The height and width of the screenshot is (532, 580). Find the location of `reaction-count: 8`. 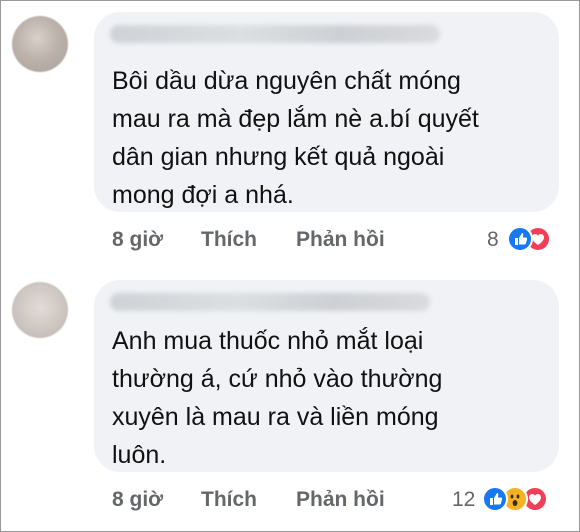

reaction-count: 8 is located at coordinates (493, 239).